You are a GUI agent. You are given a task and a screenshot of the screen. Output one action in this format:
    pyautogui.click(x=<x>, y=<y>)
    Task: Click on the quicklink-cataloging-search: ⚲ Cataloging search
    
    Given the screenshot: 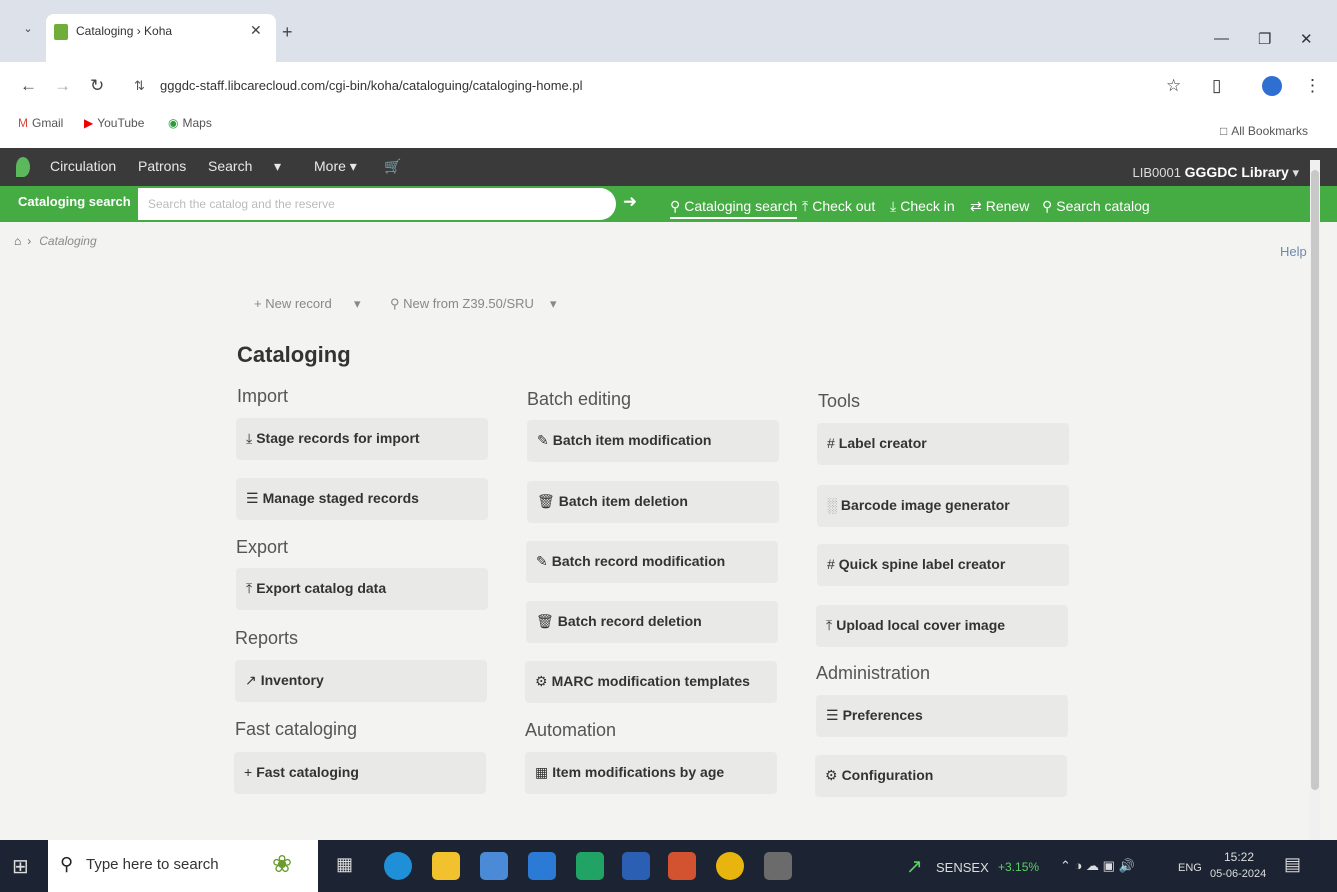 What is the action you would take?
    pyautogui.click(x=734, y=208)
    